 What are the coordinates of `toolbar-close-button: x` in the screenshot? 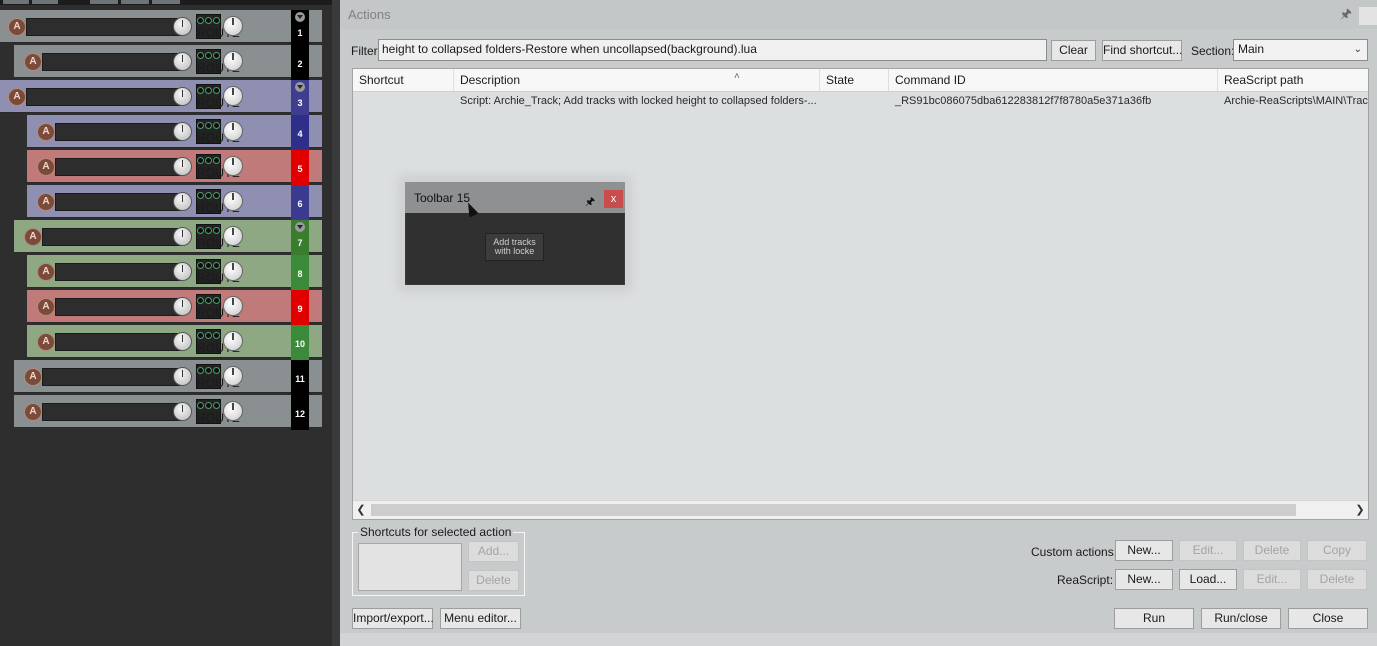 It's located at (613, 199).